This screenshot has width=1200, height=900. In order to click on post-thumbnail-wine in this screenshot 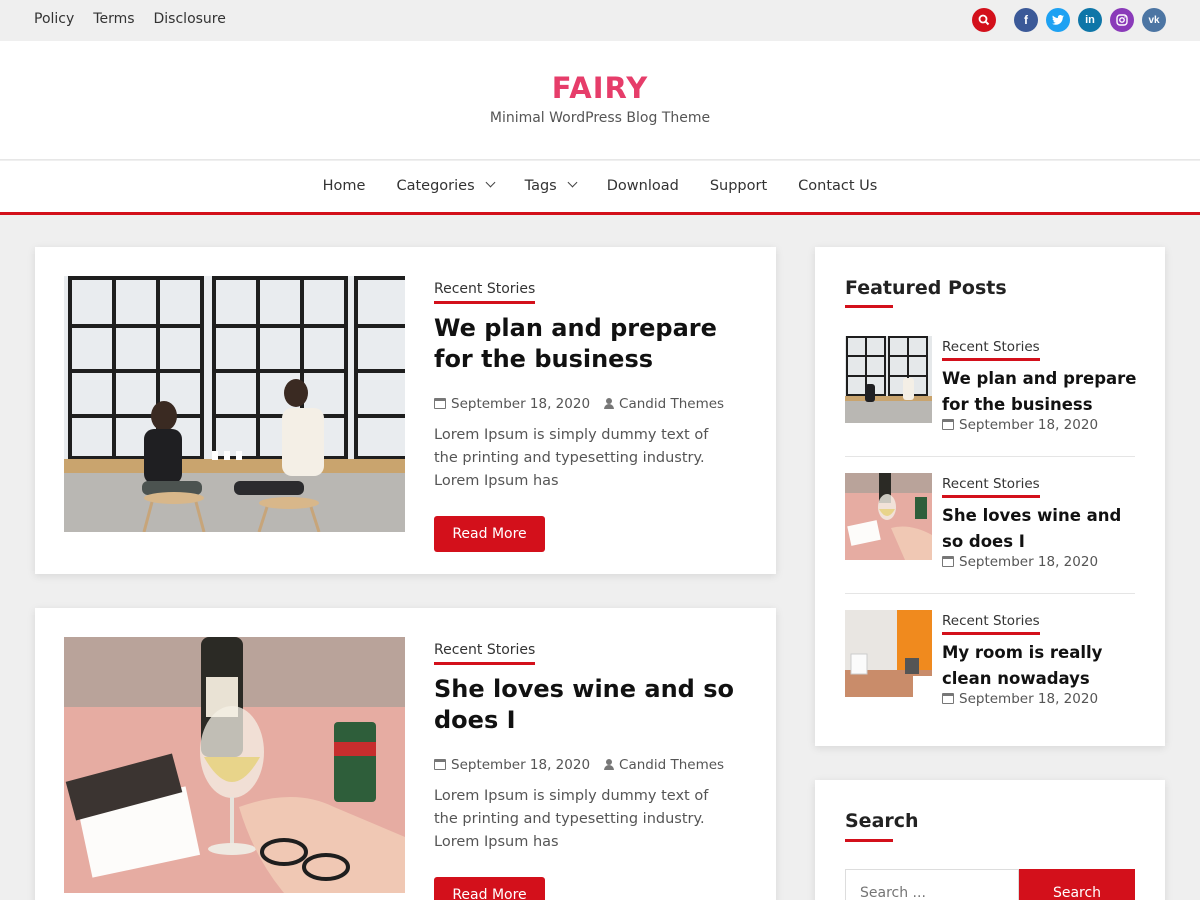, I will do `click(234, 765)`.